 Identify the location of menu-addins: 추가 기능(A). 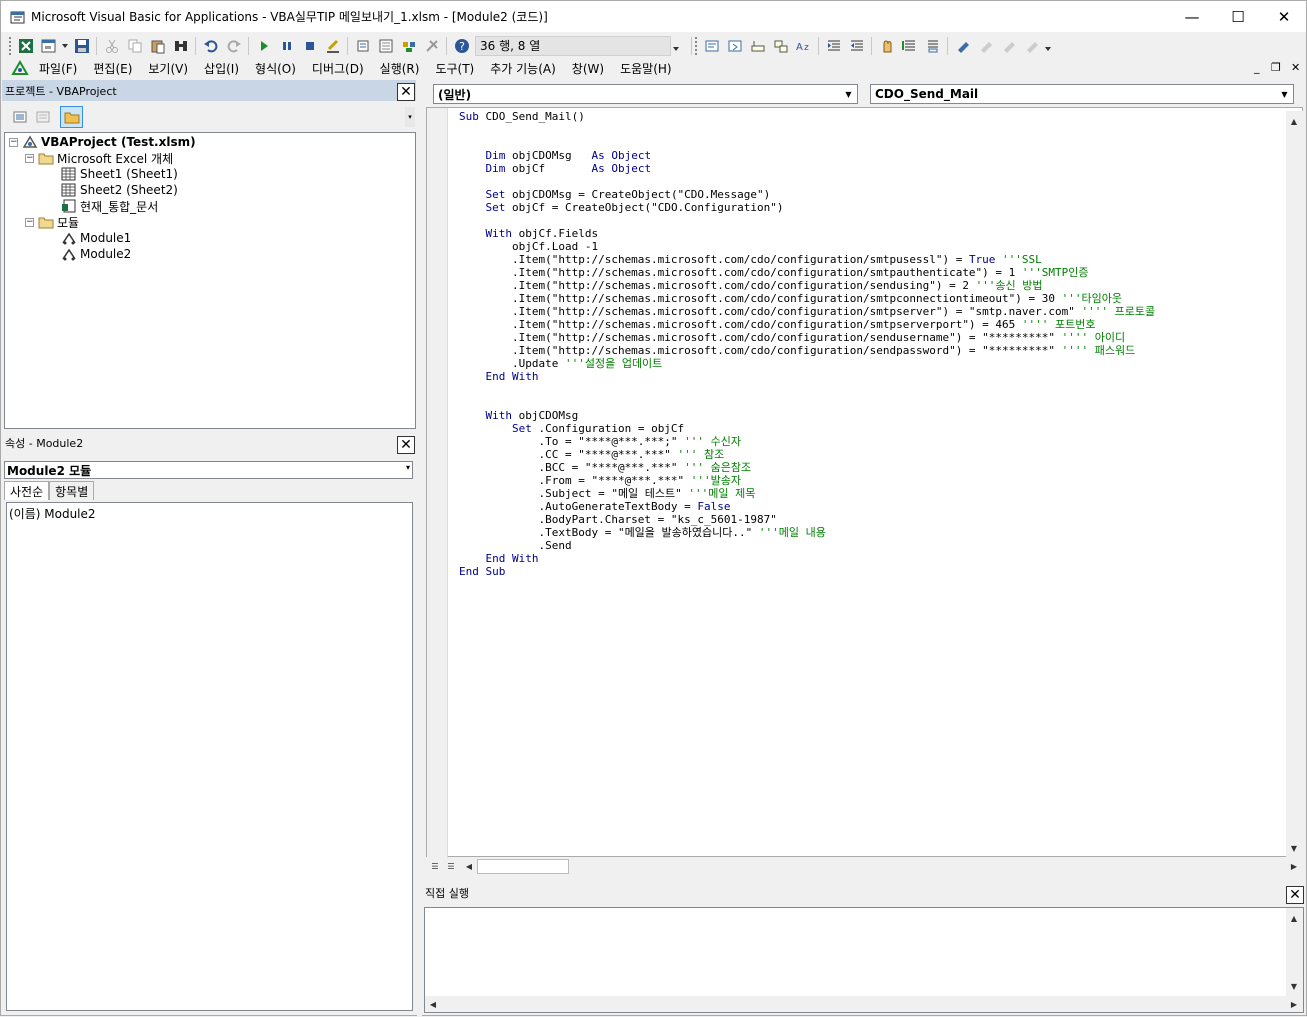
(523, 68).